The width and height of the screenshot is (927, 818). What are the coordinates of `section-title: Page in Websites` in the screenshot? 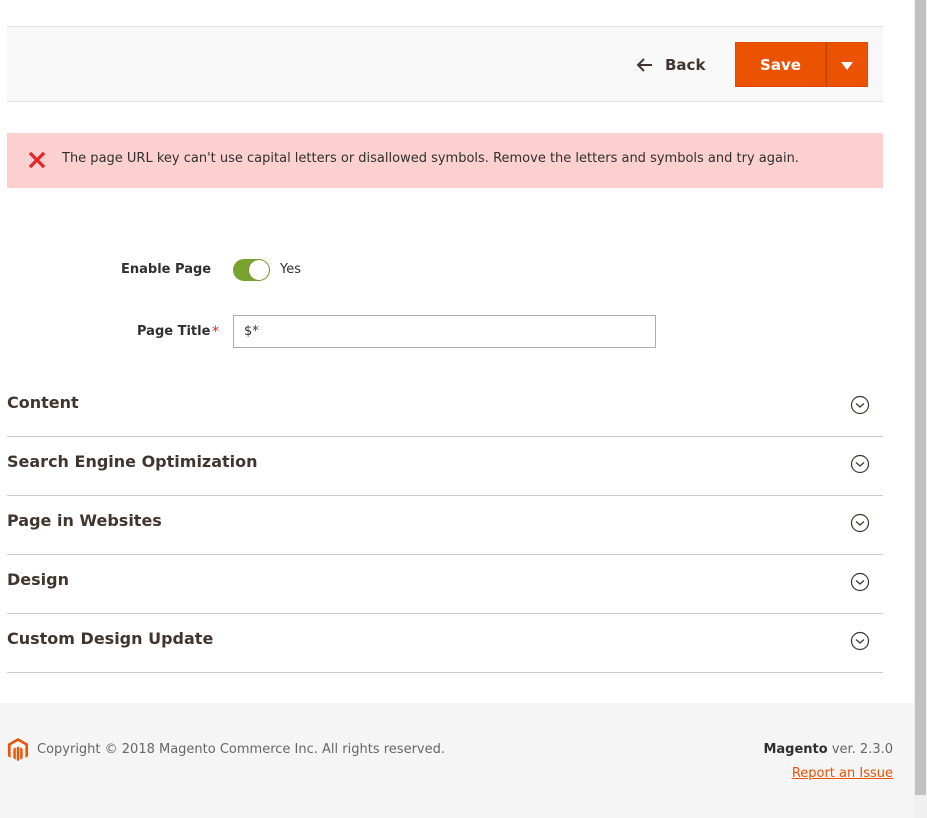 It's located at (84, 520).